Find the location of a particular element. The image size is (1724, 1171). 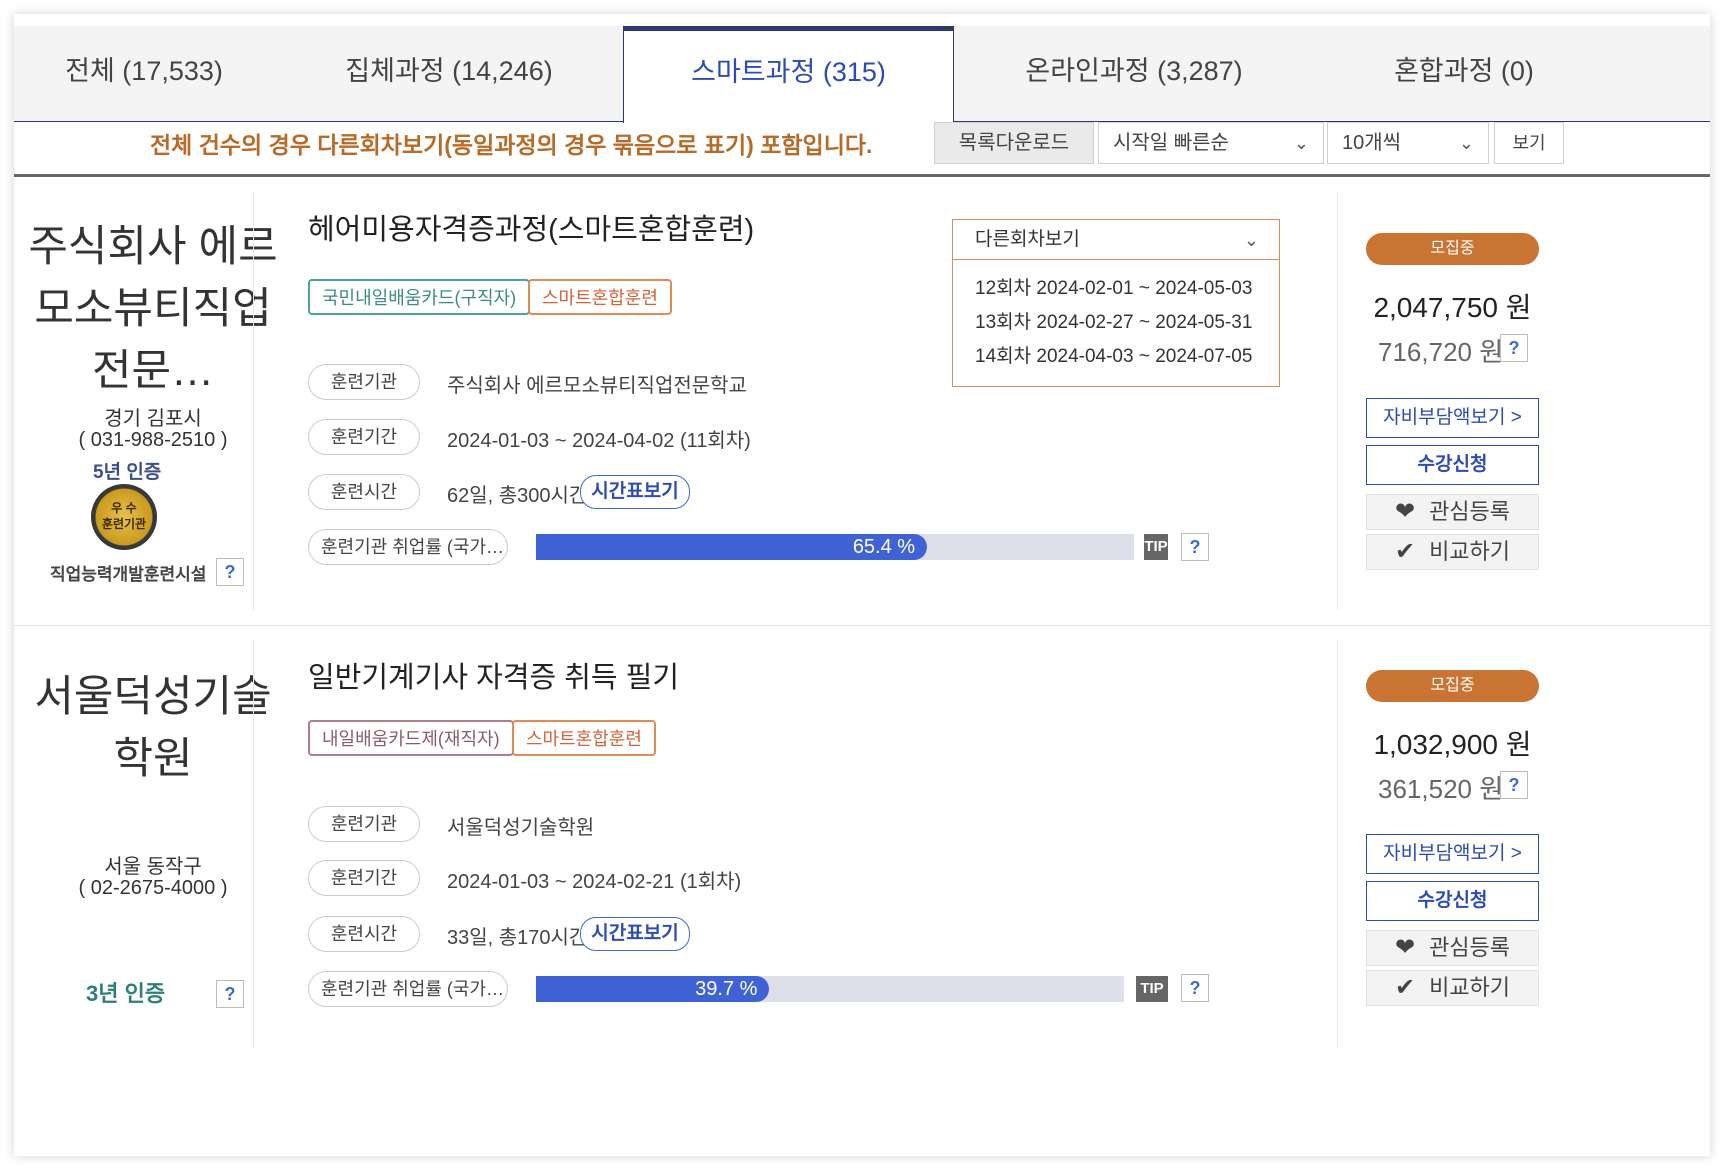

tab-smart-course: 스마트과정 (315) is located at coordinates (788, 74).